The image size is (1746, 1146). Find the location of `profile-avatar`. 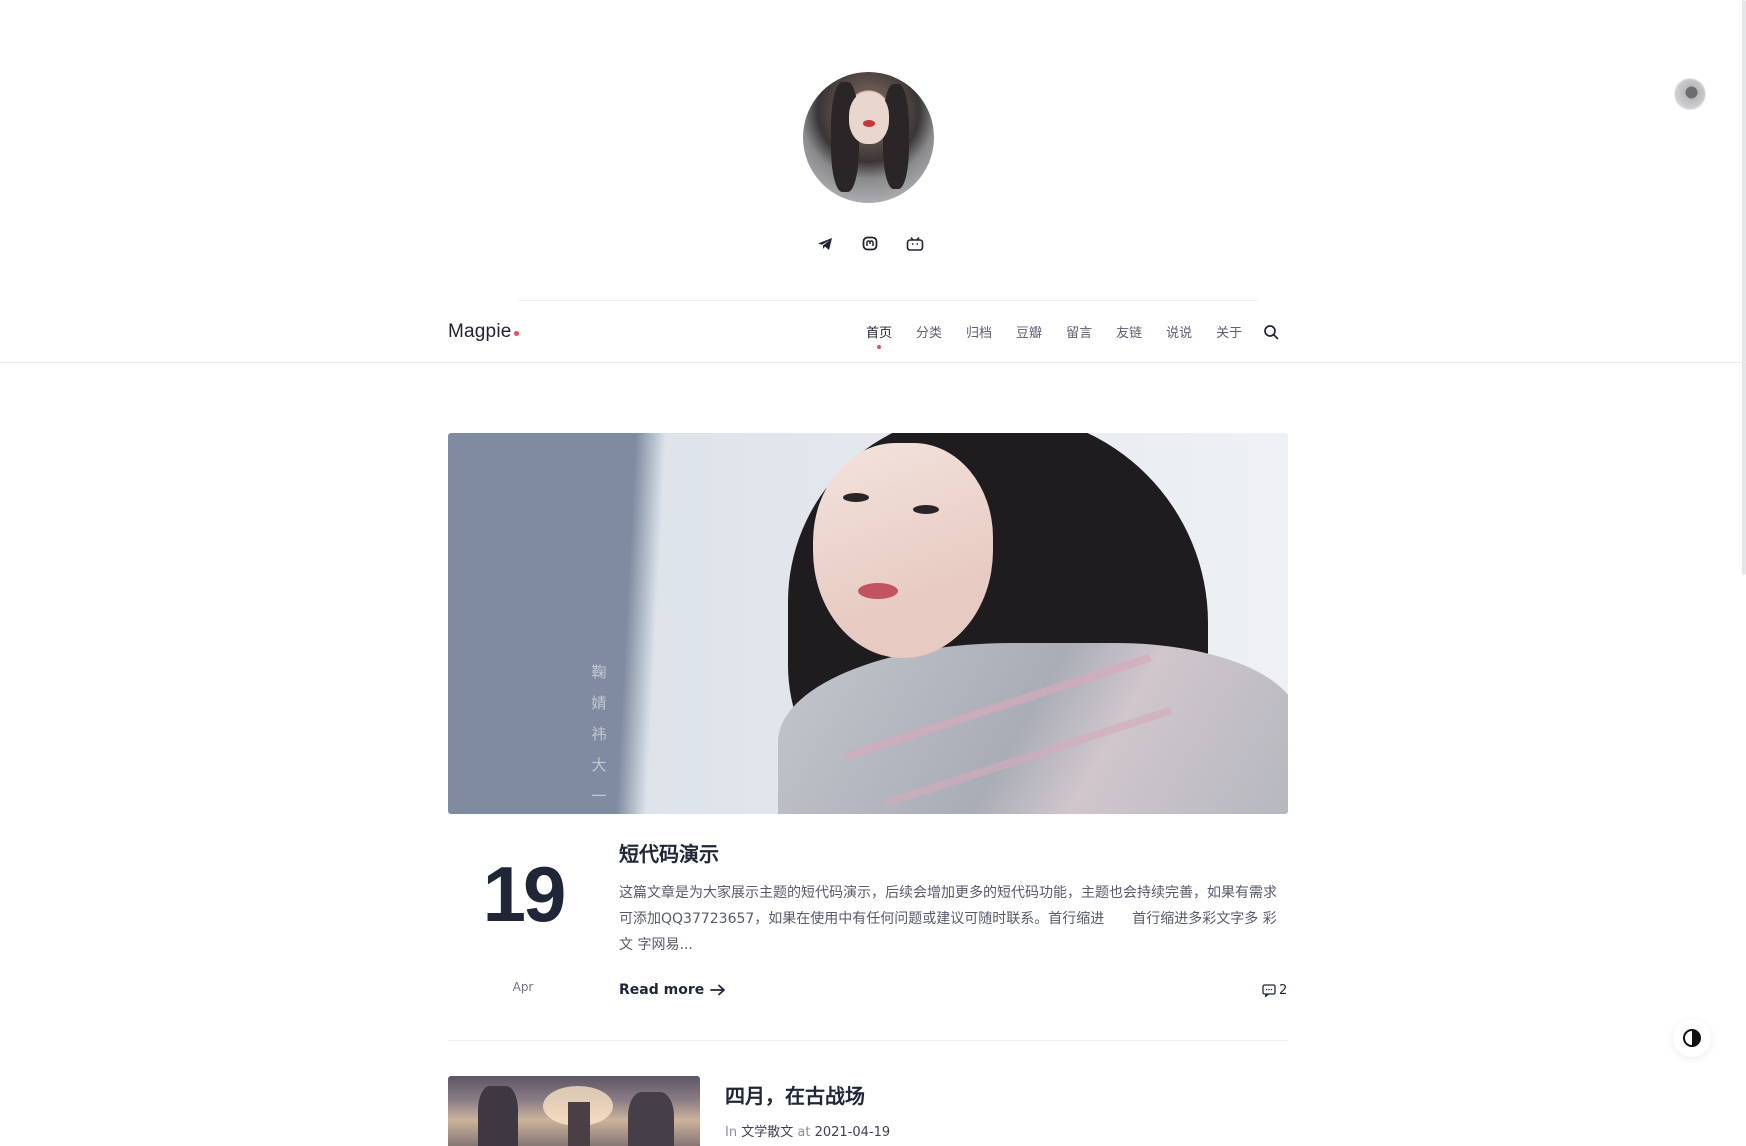

profile-avatar is located at coordinates (868, 137).